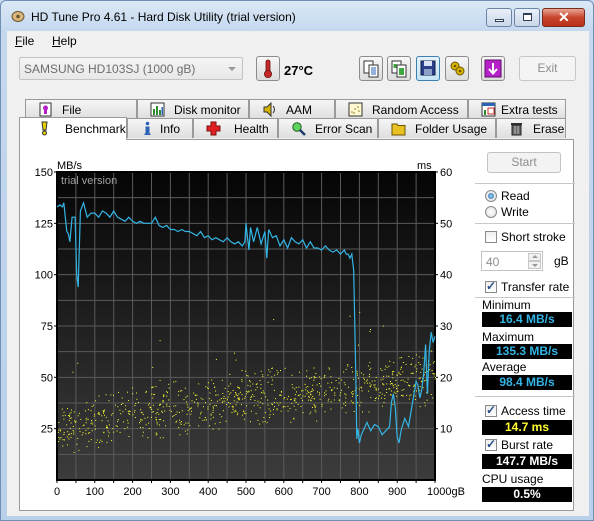 The image size is (594, 521). Describe the element at coordinates (493, 68) in the screenshot. I see `download-button` at that location.